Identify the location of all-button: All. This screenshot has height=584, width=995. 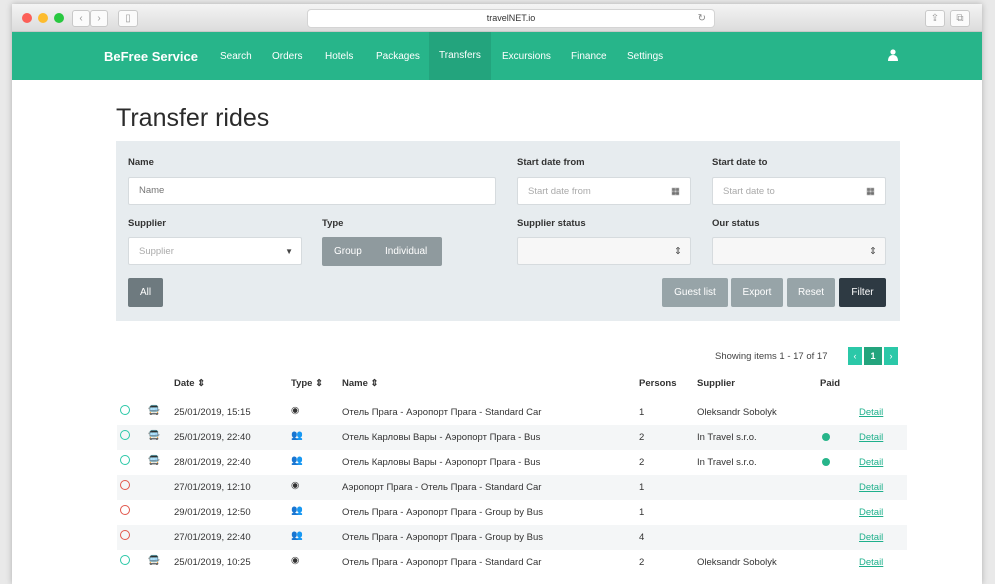
(145, 292).